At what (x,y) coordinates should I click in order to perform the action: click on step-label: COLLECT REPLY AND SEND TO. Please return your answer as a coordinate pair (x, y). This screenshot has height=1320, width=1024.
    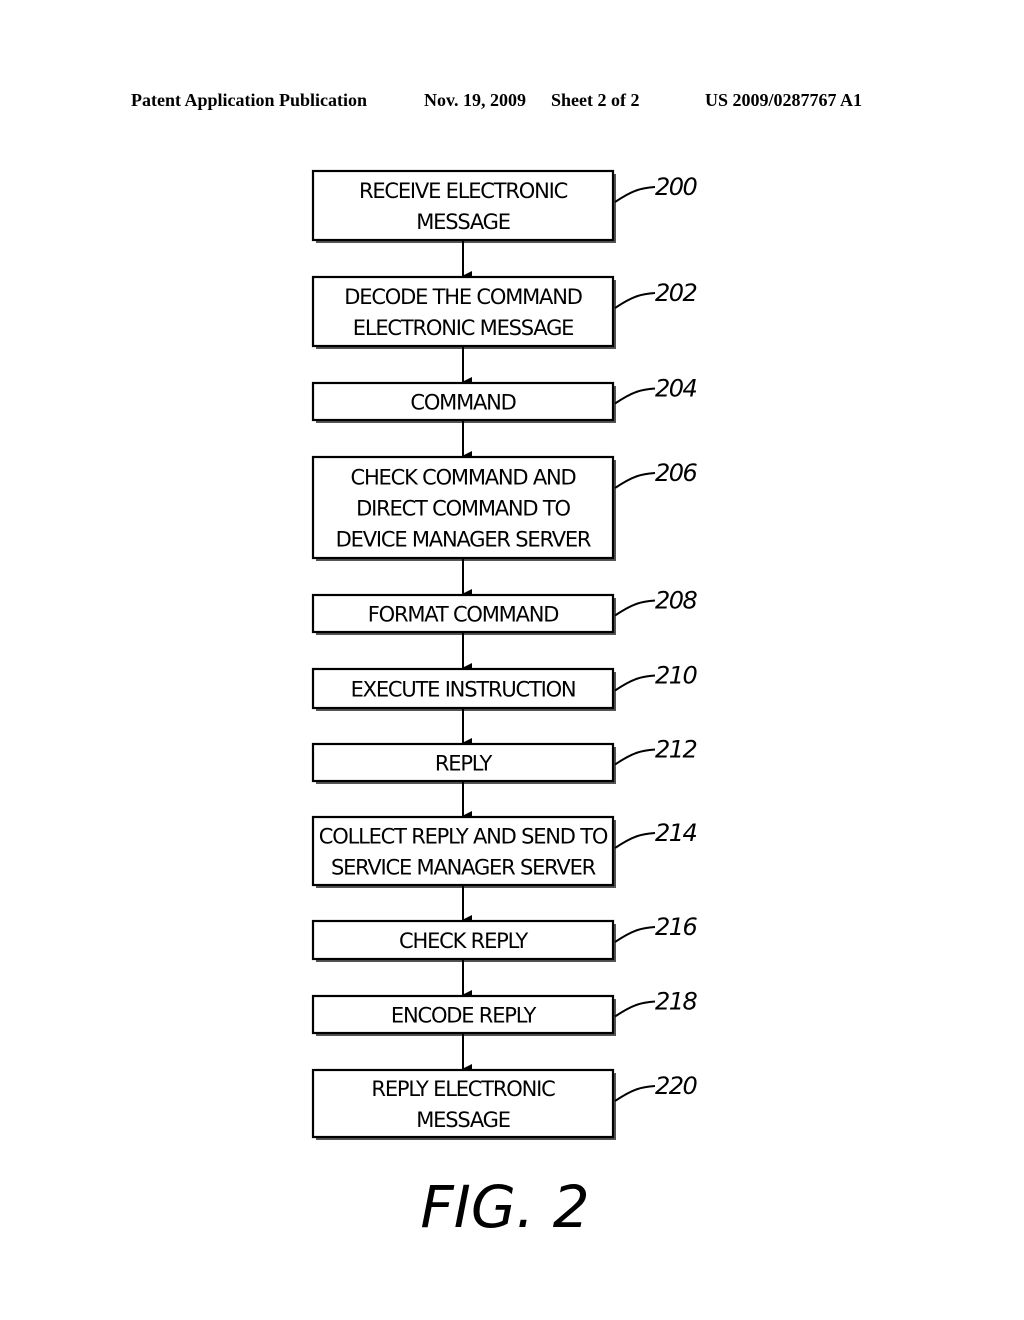
    Looking at the image, I should click on (463, 837).